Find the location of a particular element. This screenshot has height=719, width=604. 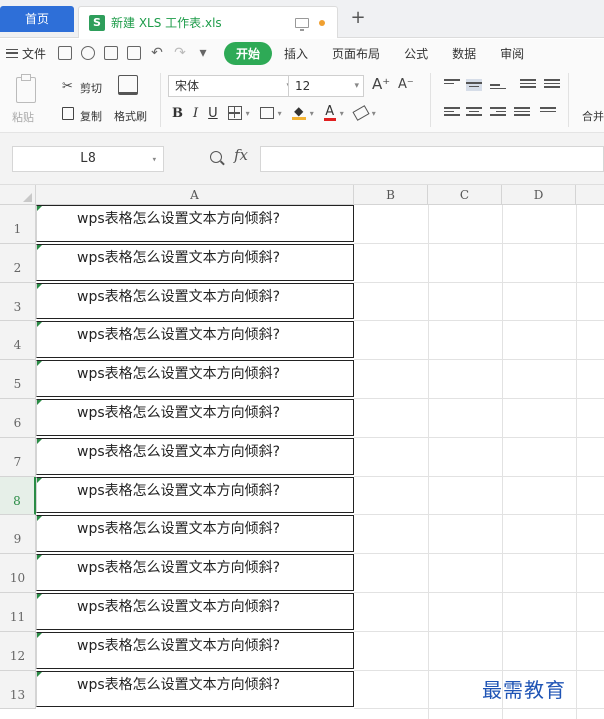

row-header: 11 is located at coordinates (18, 612).